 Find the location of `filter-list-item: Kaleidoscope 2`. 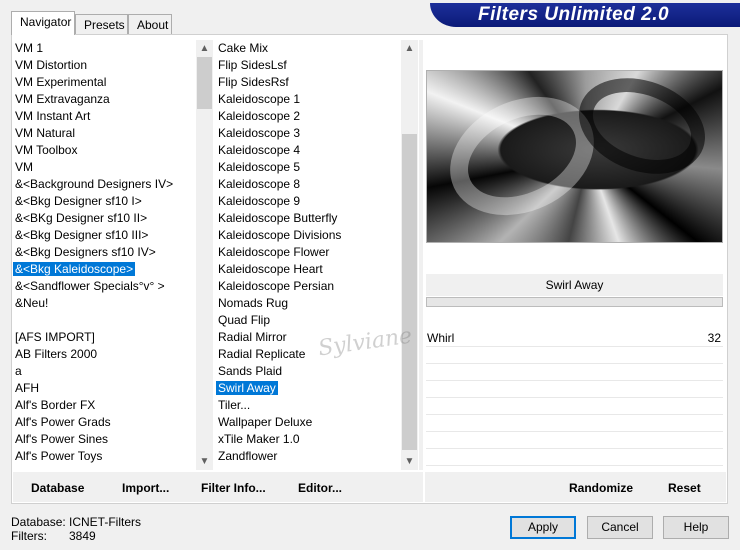

filter-list-item: Kaleidoscope 2 is located at coordinates (259, 116).